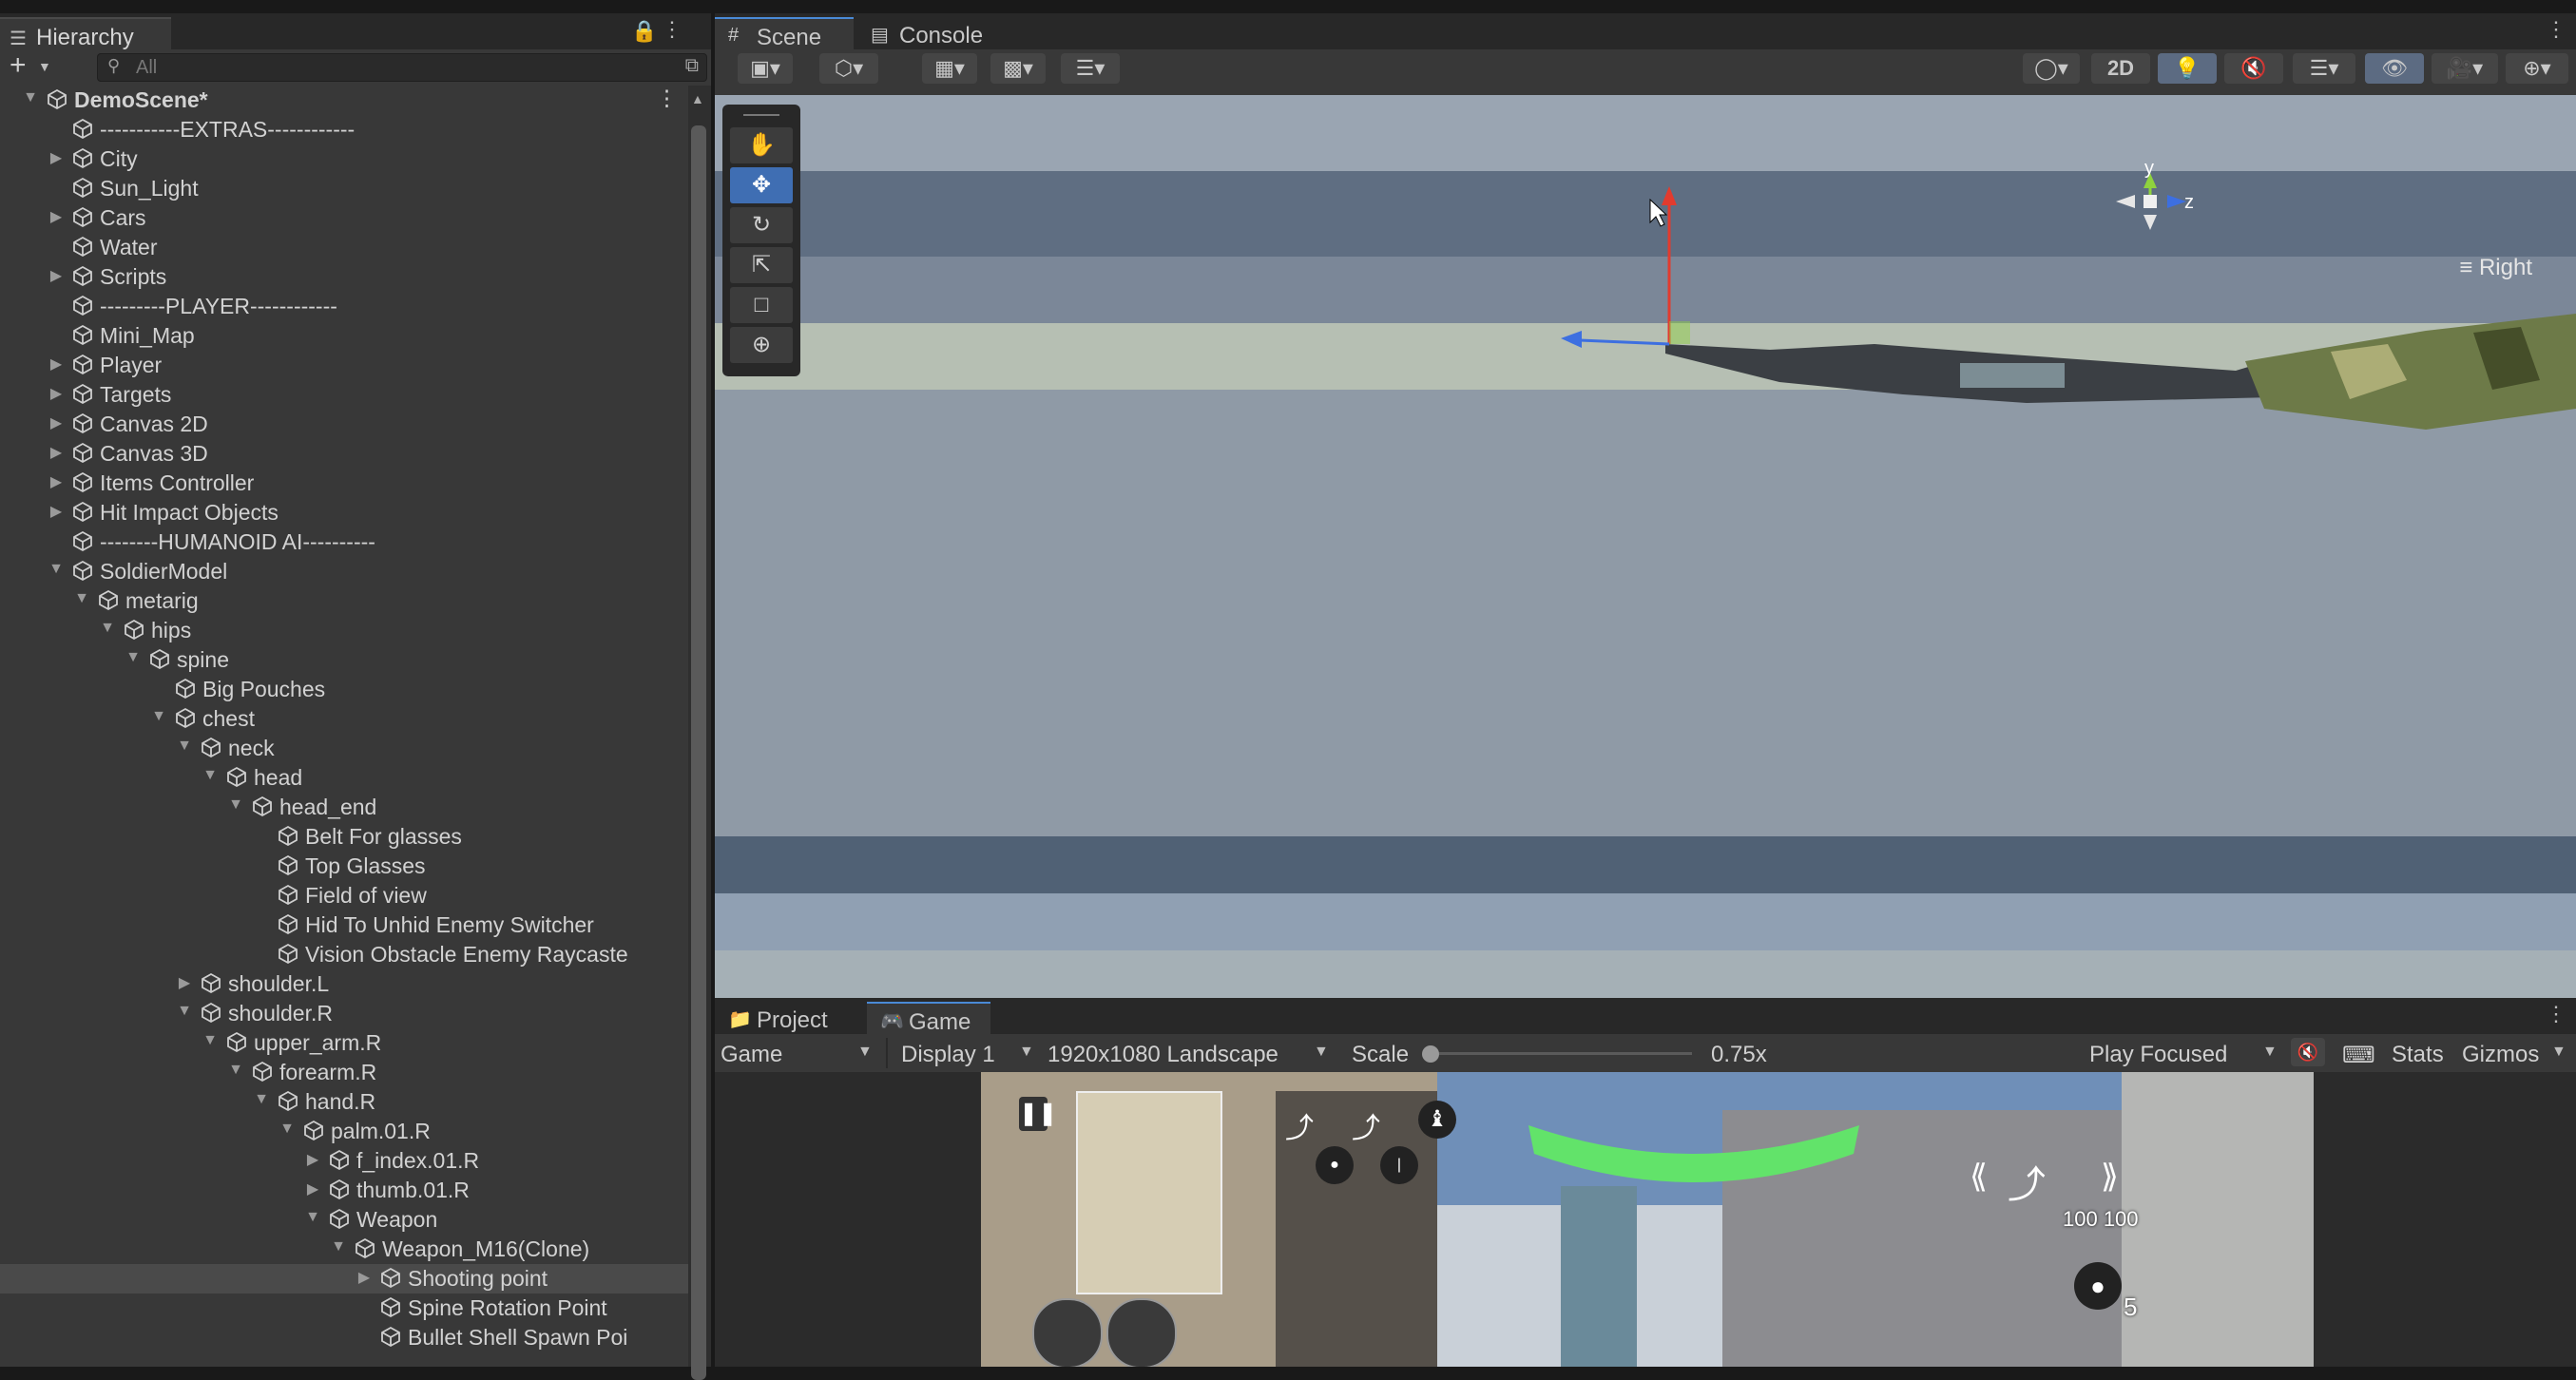 Image resolution: width=2576 pixels, height=1380 pixels. I want to click on hierarchy-row: ▶ Player, so click(344, 365).